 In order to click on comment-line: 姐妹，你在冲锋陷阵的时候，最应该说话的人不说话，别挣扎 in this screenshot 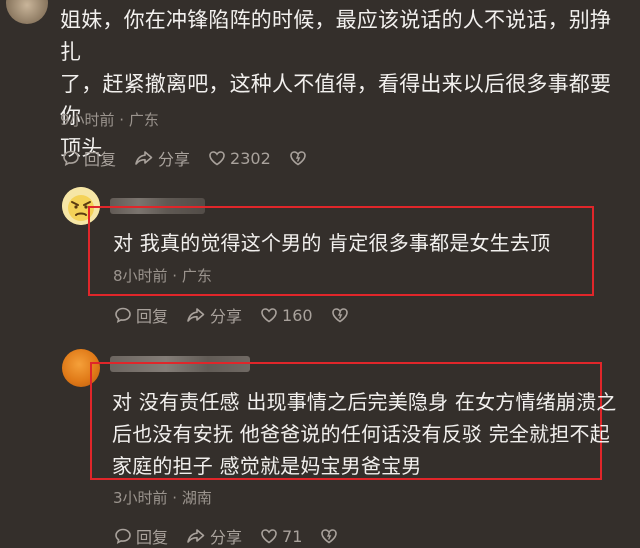, I will do `click(336, 36)`.